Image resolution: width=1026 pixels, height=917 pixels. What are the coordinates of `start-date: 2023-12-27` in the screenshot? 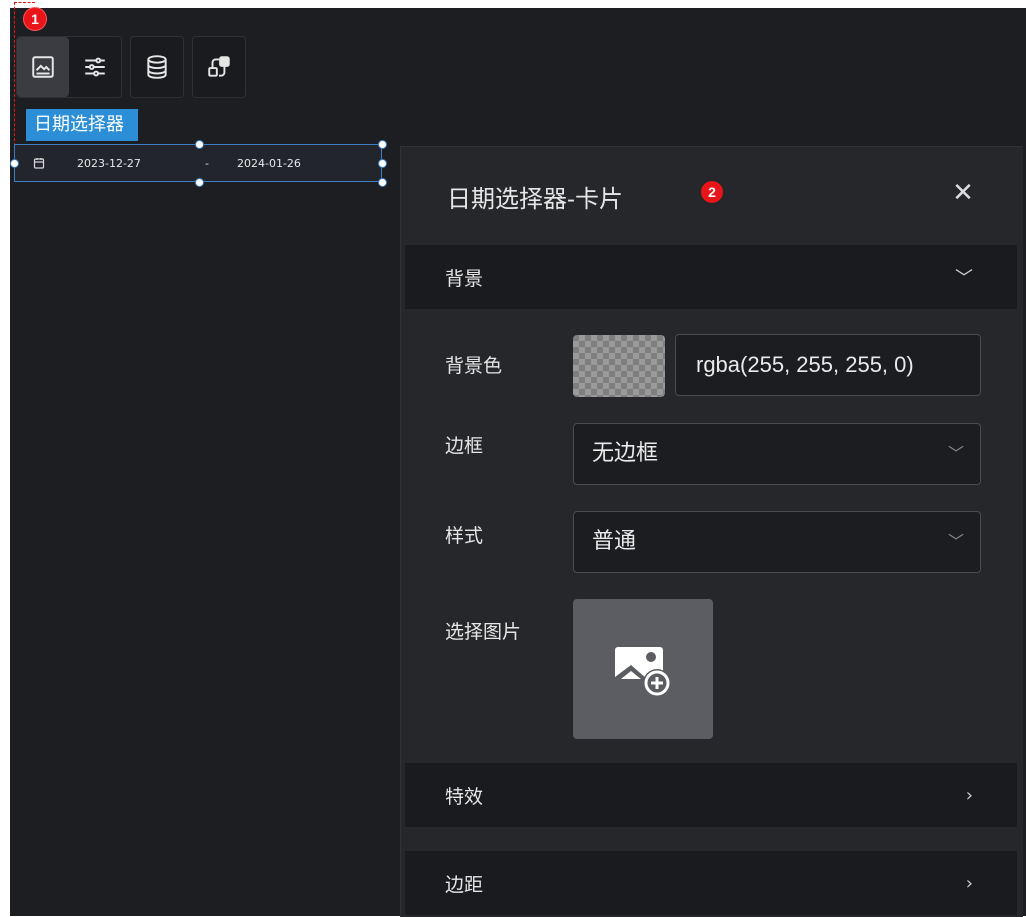 It's located at (132, 163).